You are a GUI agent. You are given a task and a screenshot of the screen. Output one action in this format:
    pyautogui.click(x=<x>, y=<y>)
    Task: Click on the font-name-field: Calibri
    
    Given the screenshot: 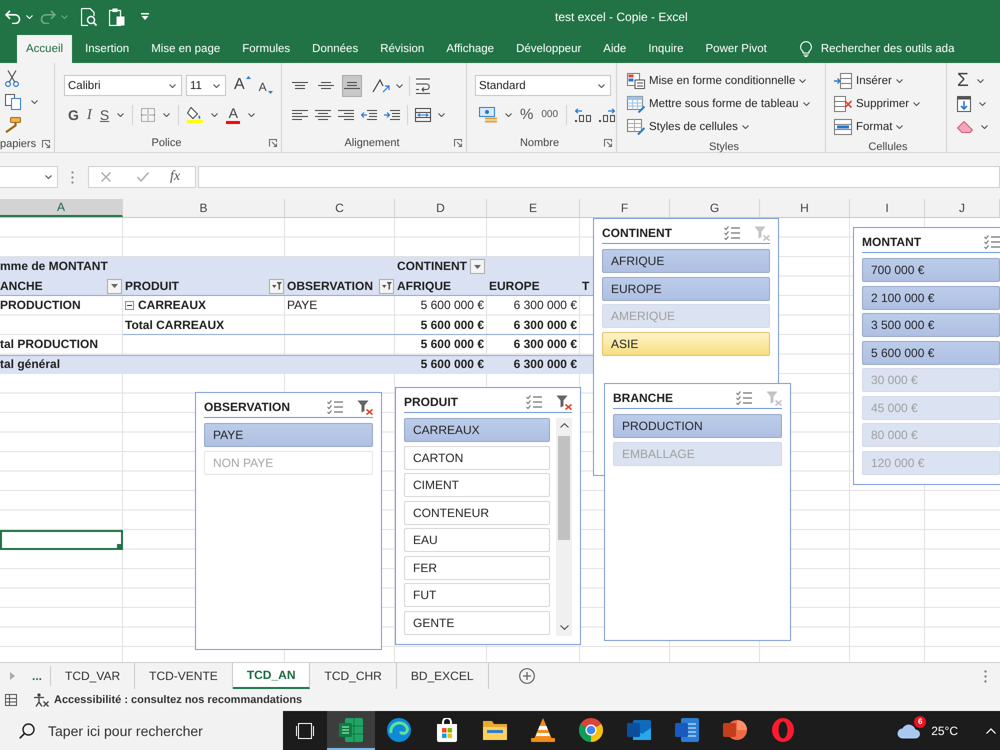 What is the action you would take?
    pyautogui.click(x=123, y=85)
    